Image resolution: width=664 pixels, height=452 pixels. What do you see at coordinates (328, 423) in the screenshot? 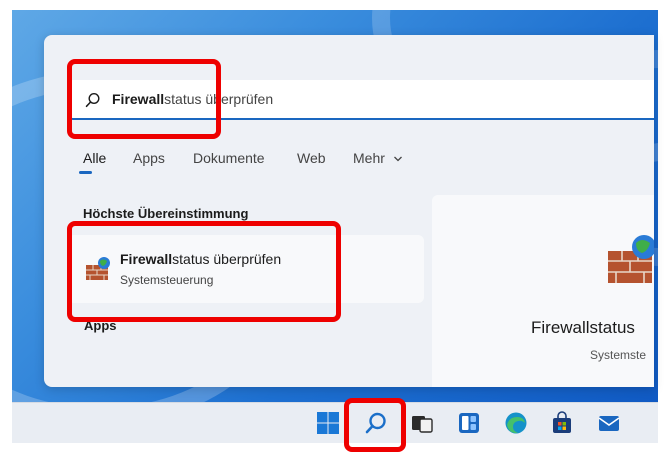
I see `windows-start-icon` at bounding box center [328, 423].